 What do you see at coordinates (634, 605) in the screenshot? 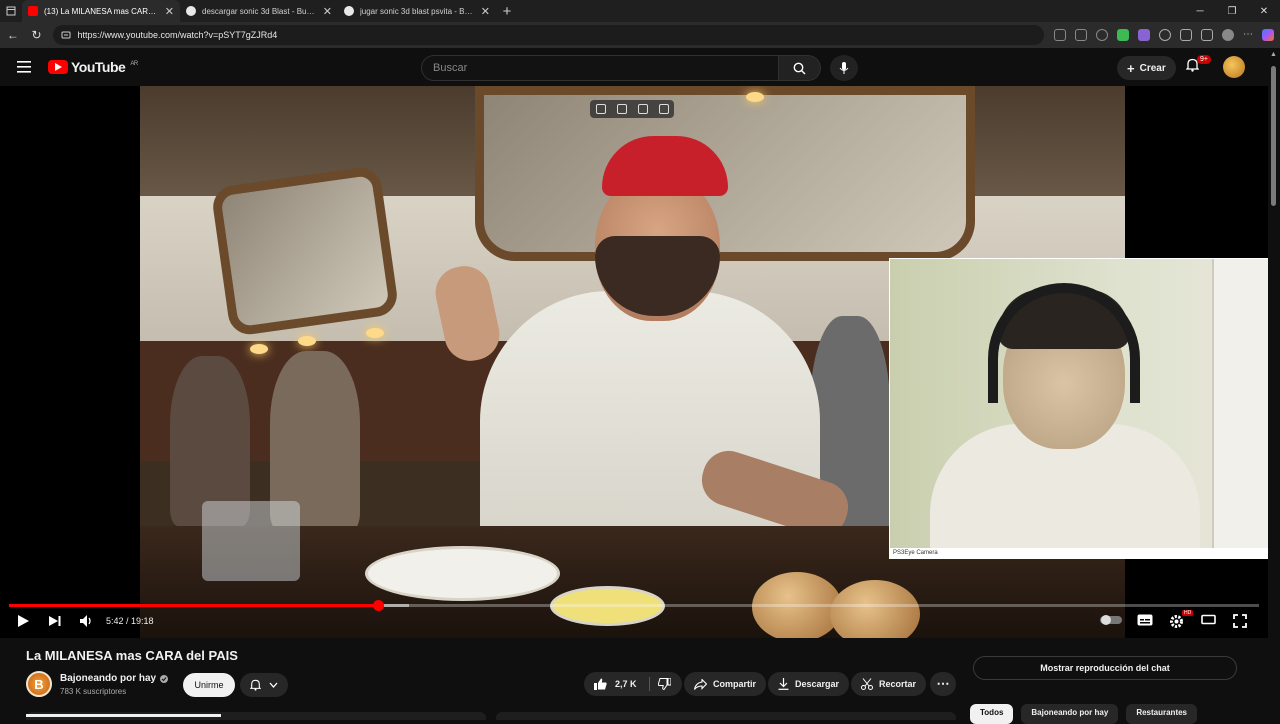
I see `video-progress-bar` at bounding box center [634, 605].